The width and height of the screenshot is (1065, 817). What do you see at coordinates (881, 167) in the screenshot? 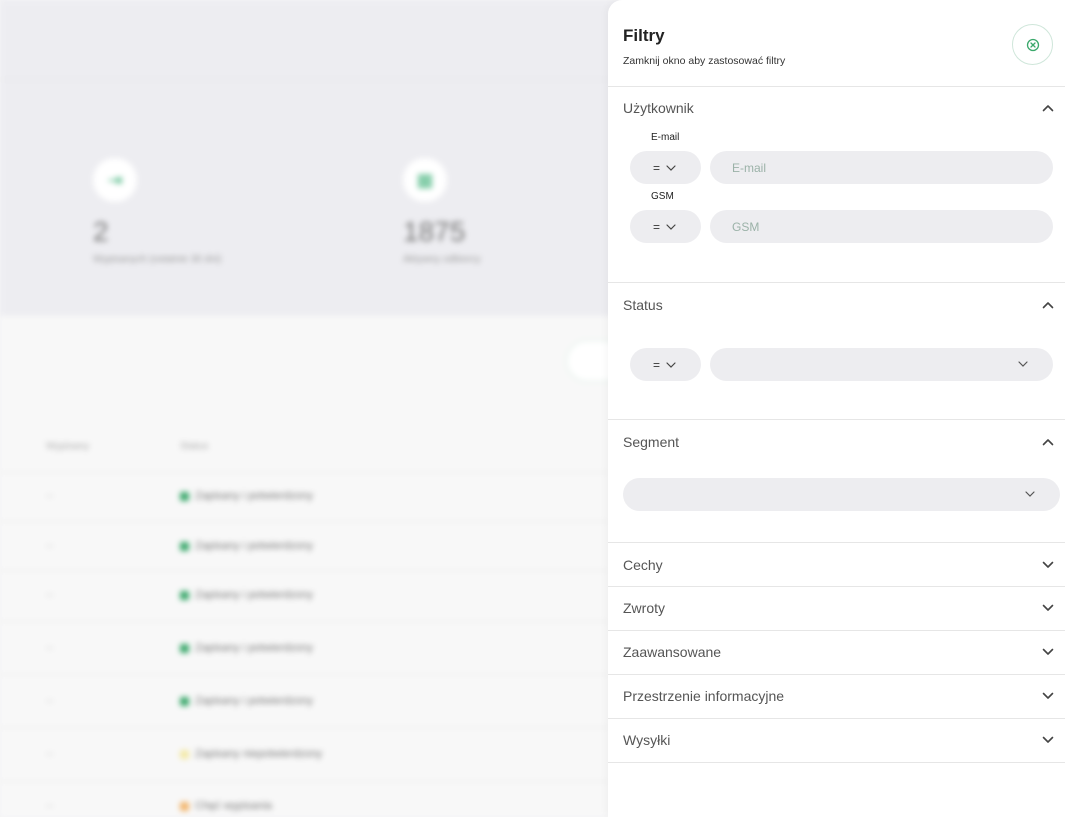
I see `email-input` at bounding box center [881, 167].